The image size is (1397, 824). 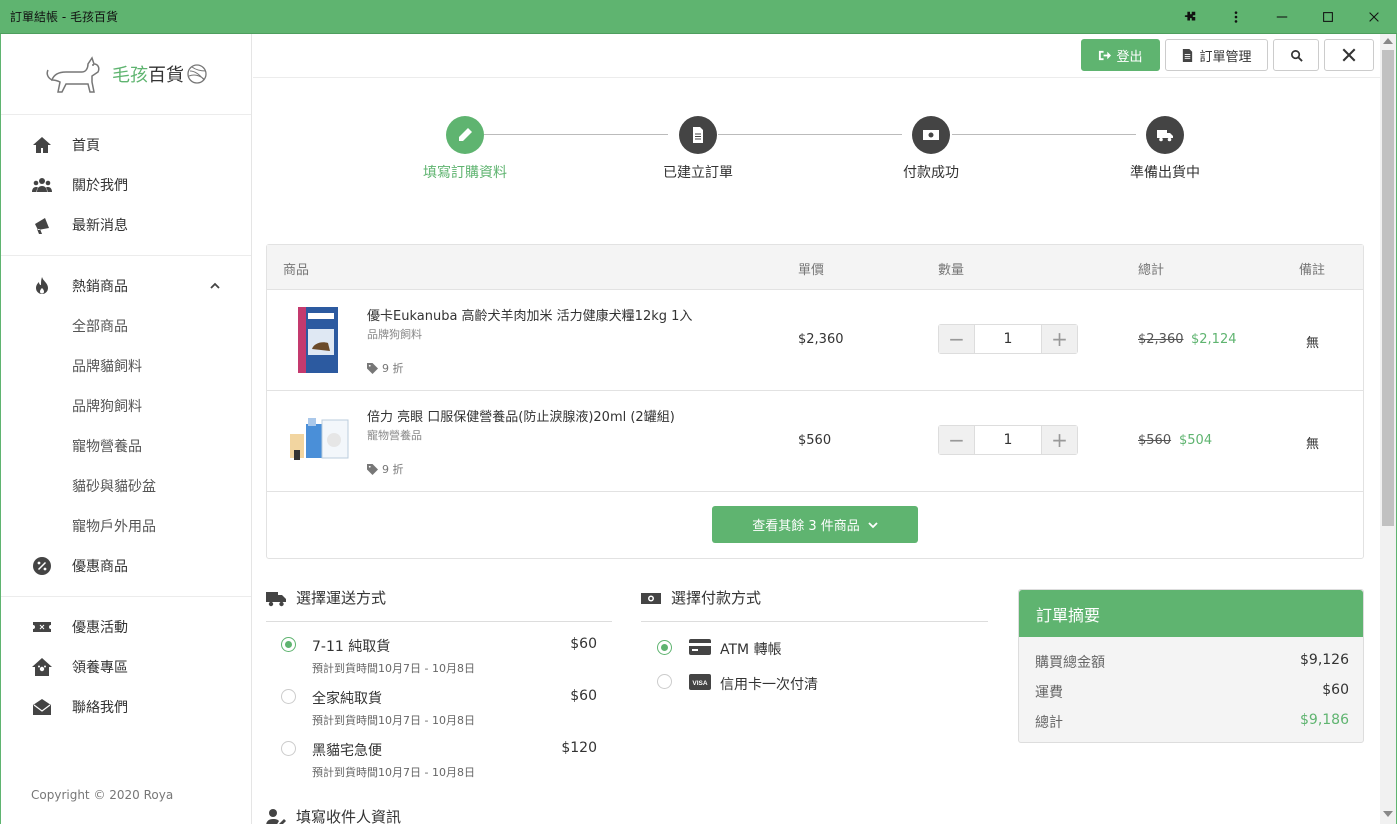 What do you see at coordinates (288, 696) in the screenshot?
I see `shipping-radio-family` at bounding box center [288, 696].